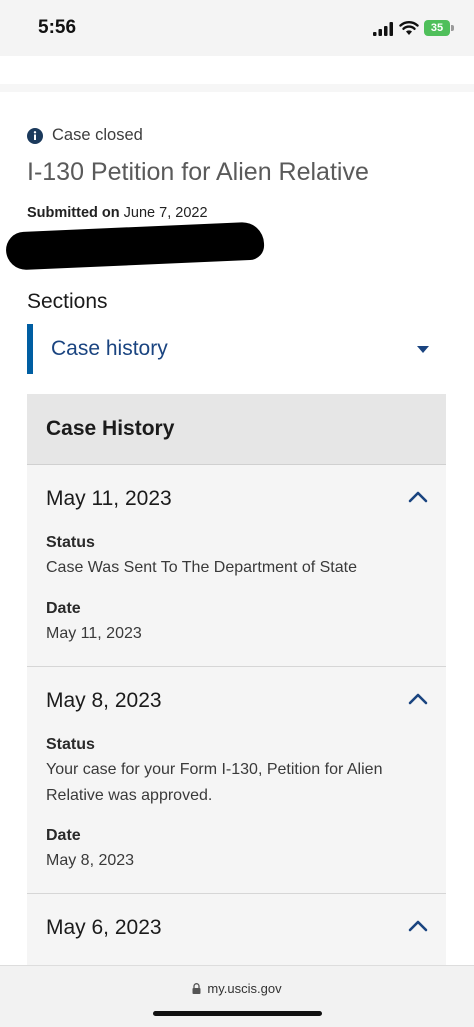 The height and width of the screenshot is (1027, 474). I want to click on home-indicator, so click(237, 1013).